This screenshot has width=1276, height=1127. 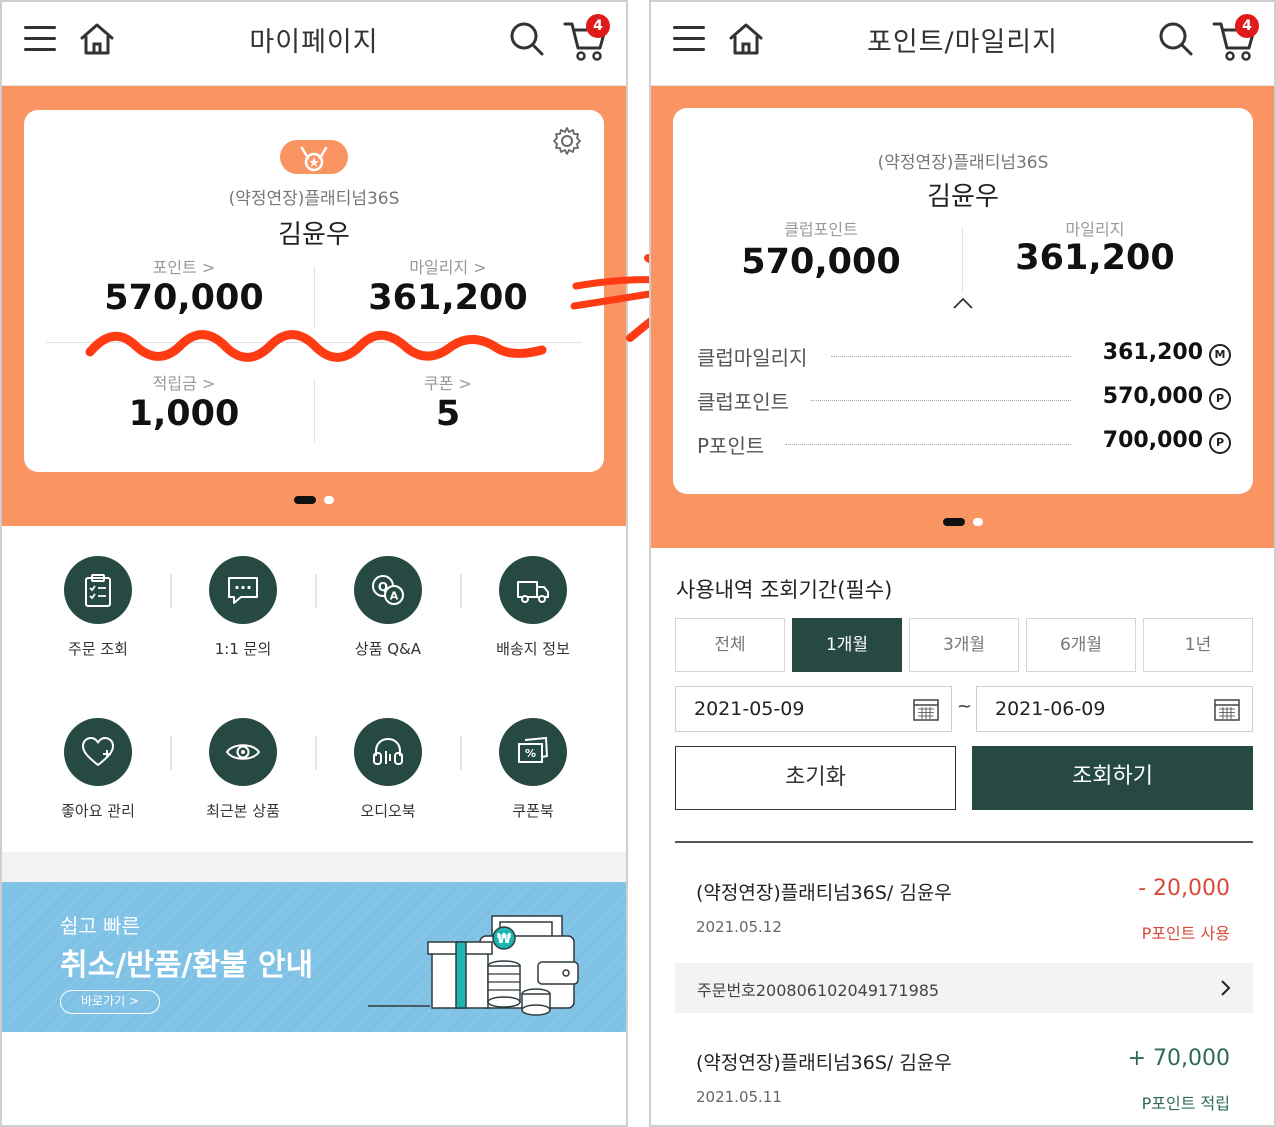 What do you see at coordinates (98, 607) in the screenshot?
I see `menu-order-inquiry: 주문 조회` at bounding box center [98, 607].